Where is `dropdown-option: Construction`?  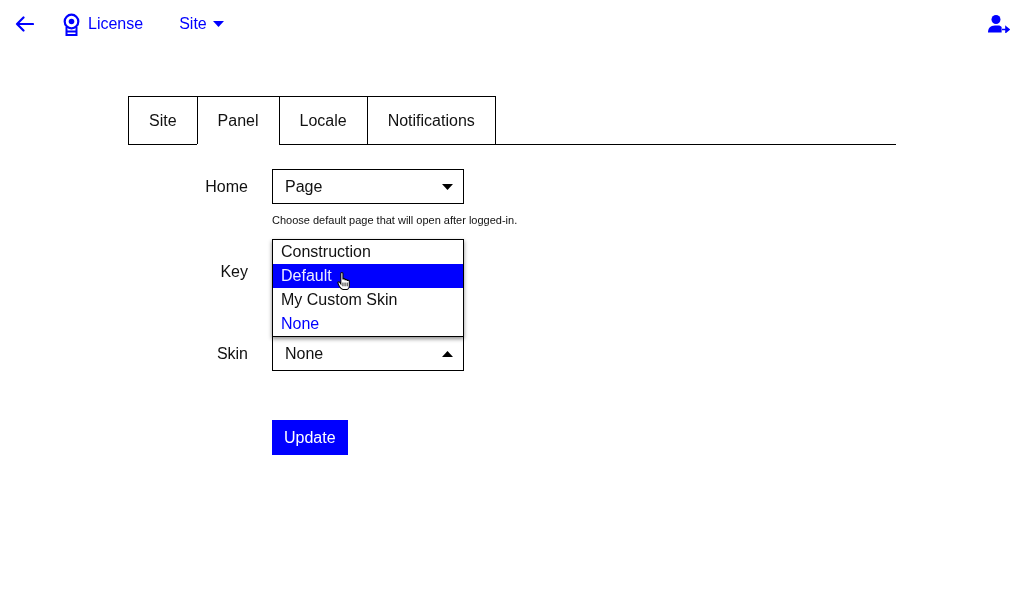
dropdown-option: Construction is located at coordinates (368, 252).